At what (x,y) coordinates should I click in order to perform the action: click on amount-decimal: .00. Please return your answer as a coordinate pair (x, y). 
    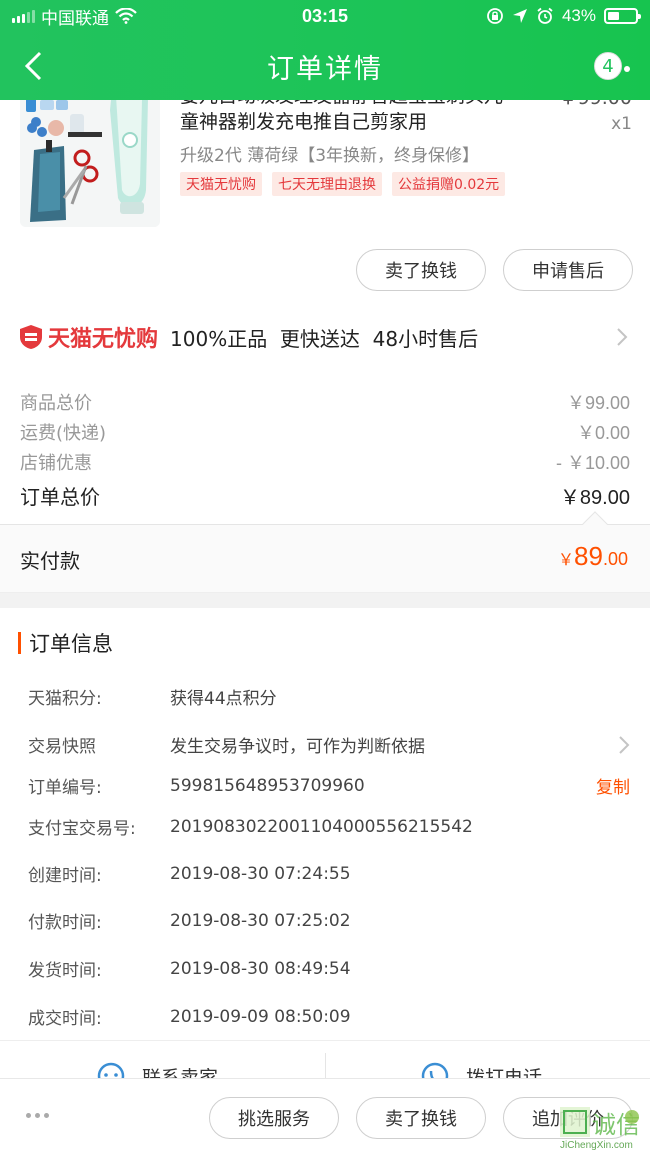
    Looking at the image, I should click on (615, 559).